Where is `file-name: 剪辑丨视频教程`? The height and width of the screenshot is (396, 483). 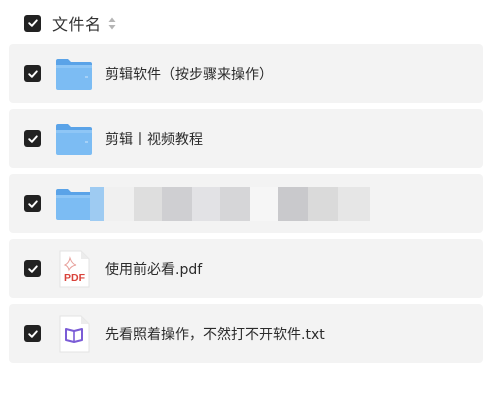
file-name: 剪辑丨视频教程 is located at coordinates (154, 139).